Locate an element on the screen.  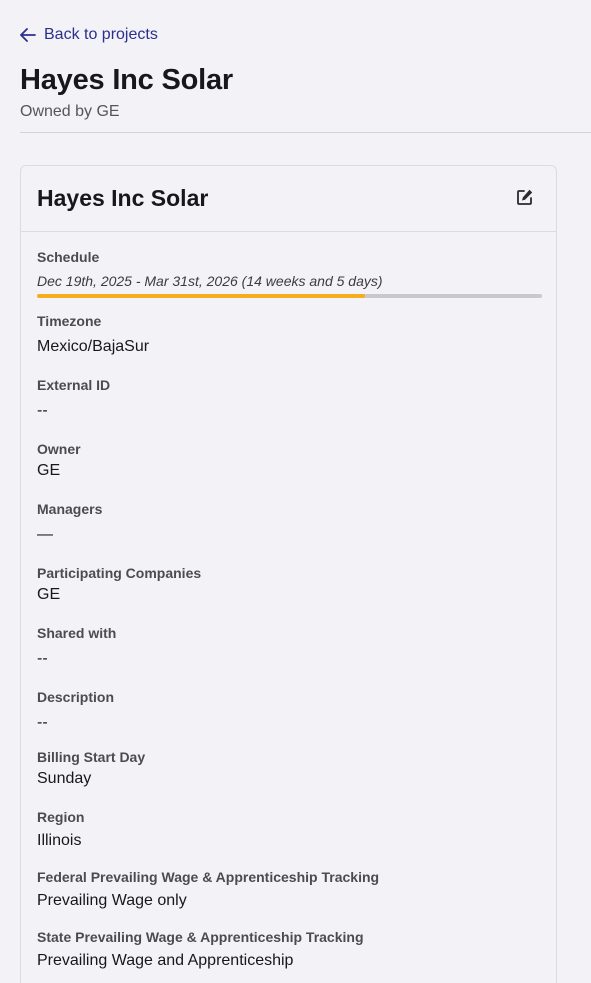
back-link-label: Back to projects is located at coordinates (101, 34).